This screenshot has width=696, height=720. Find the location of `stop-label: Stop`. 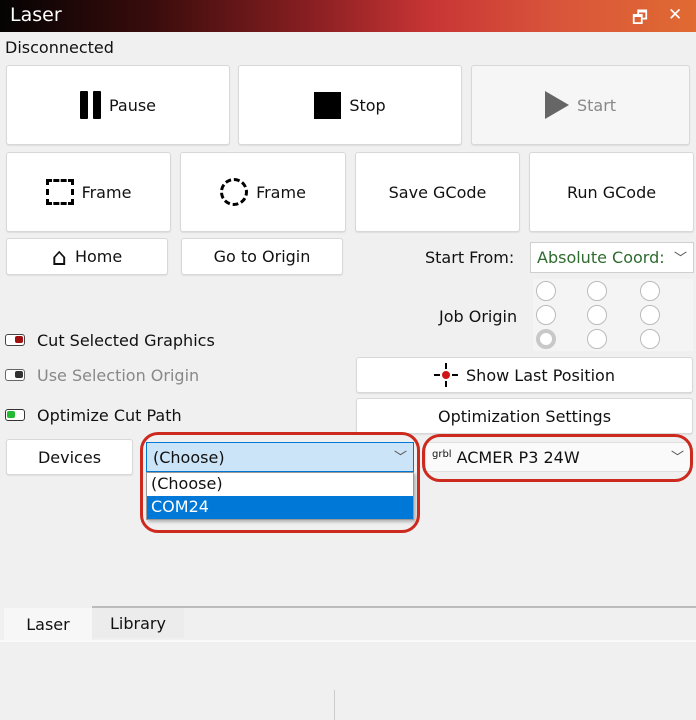

stop-label: Stop is located at coordinates (367, 105).